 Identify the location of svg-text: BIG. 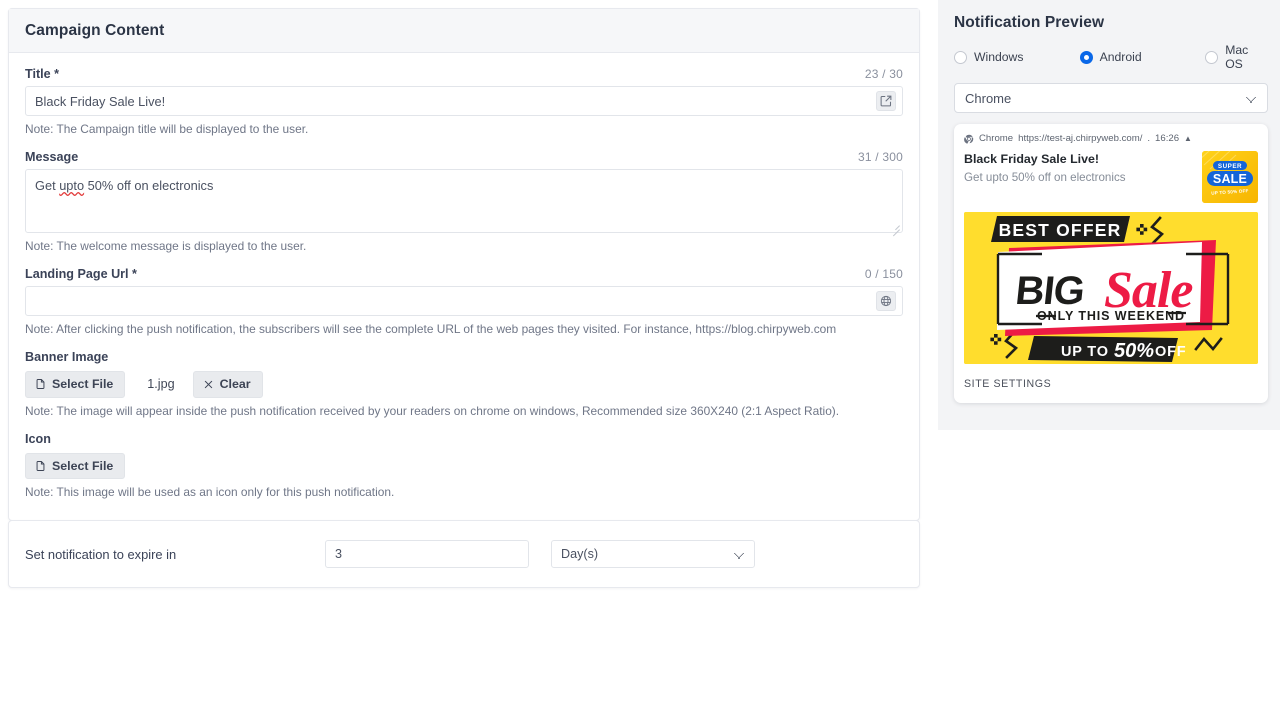
(1049, 291).